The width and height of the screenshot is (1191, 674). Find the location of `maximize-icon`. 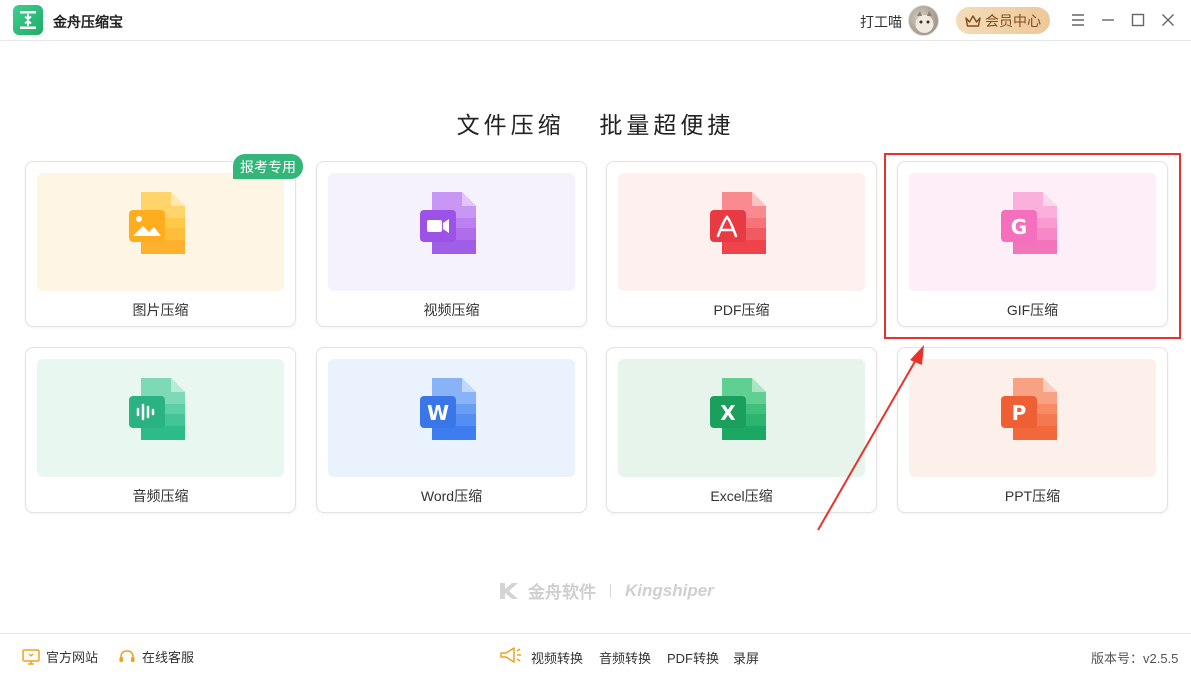

maximize-icon is located at coordinates (1138, 20).